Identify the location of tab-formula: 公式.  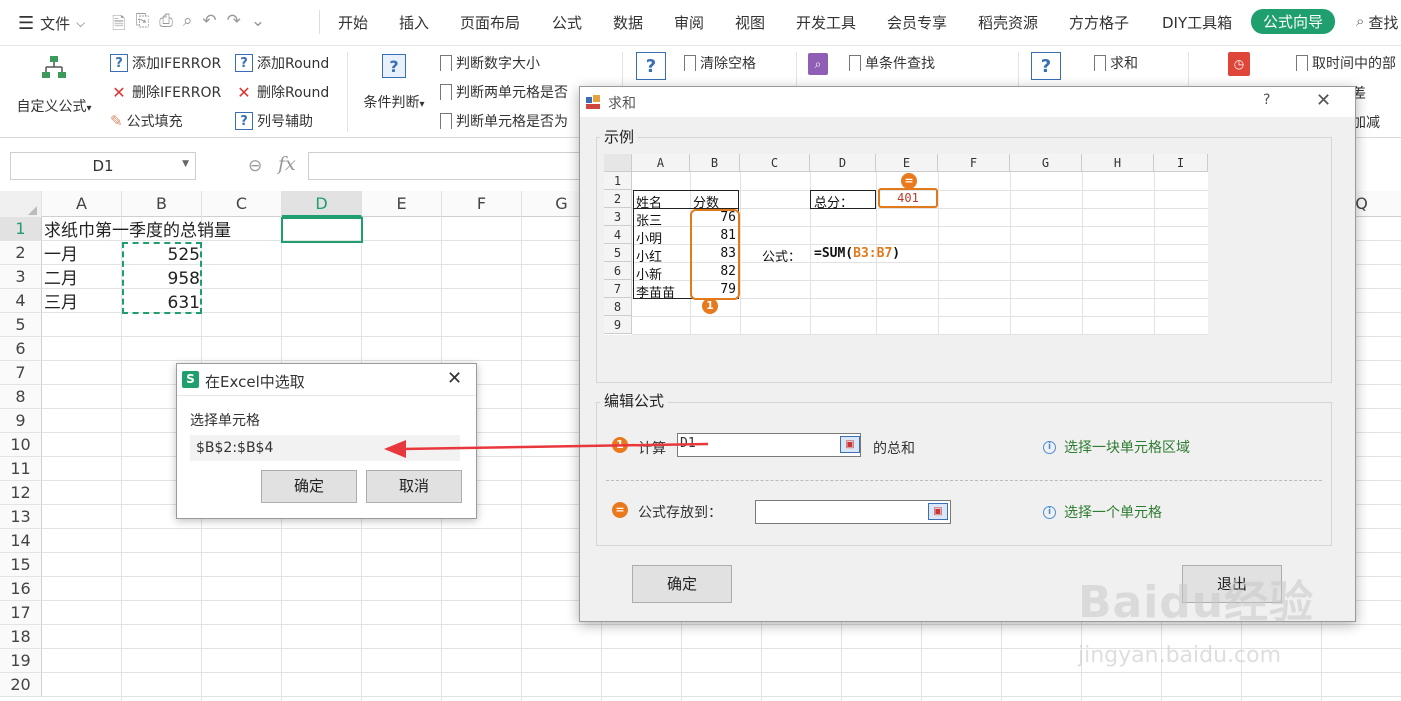
(567, 22).